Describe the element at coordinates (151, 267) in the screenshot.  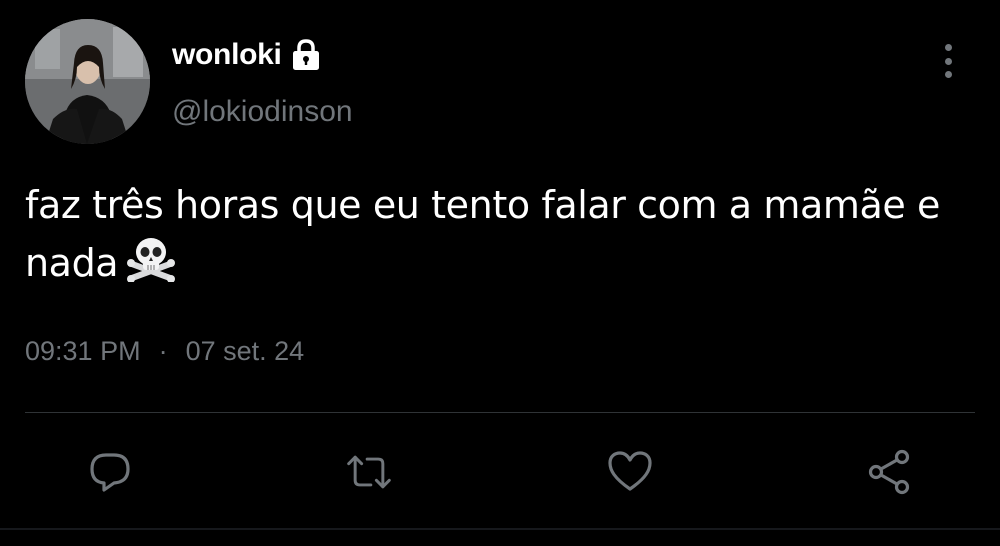
I see `skull-and-crossbones-icon` at that location.